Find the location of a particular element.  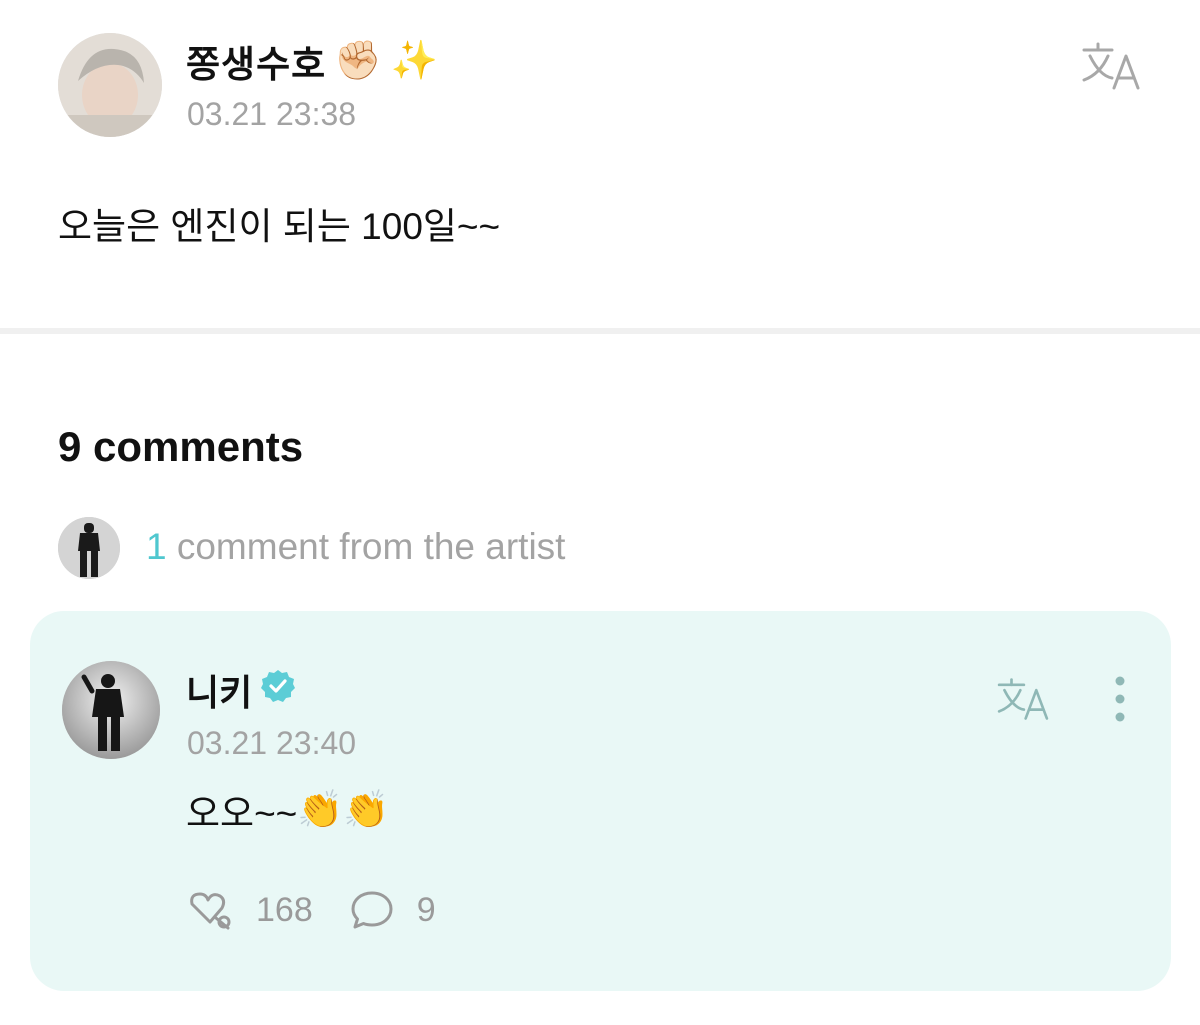

artist-mini-avatar is located at coordinates (89, 548).